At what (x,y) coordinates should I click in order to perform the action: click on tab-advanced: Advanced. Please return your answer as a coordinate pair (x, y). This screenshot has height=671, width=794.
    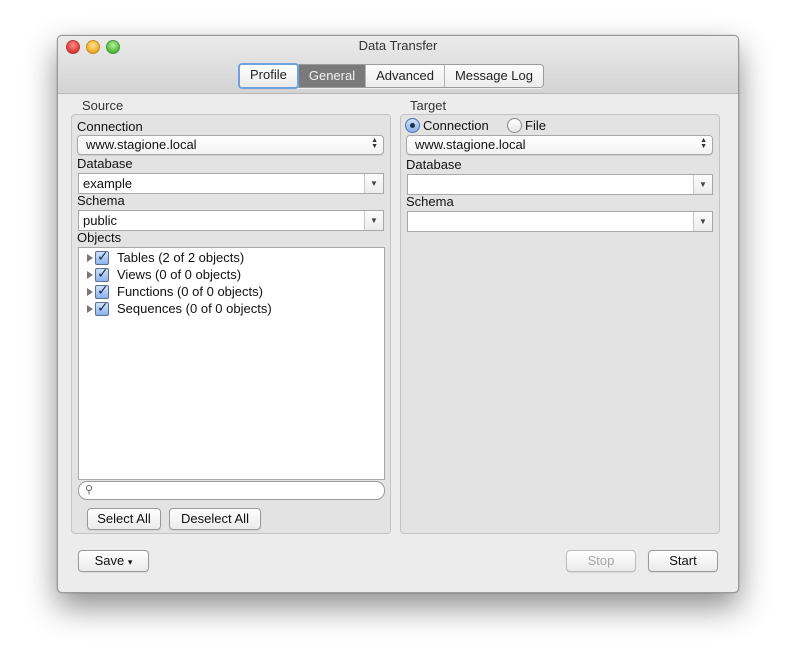
    Looking at the image, I should click on (405, 76).